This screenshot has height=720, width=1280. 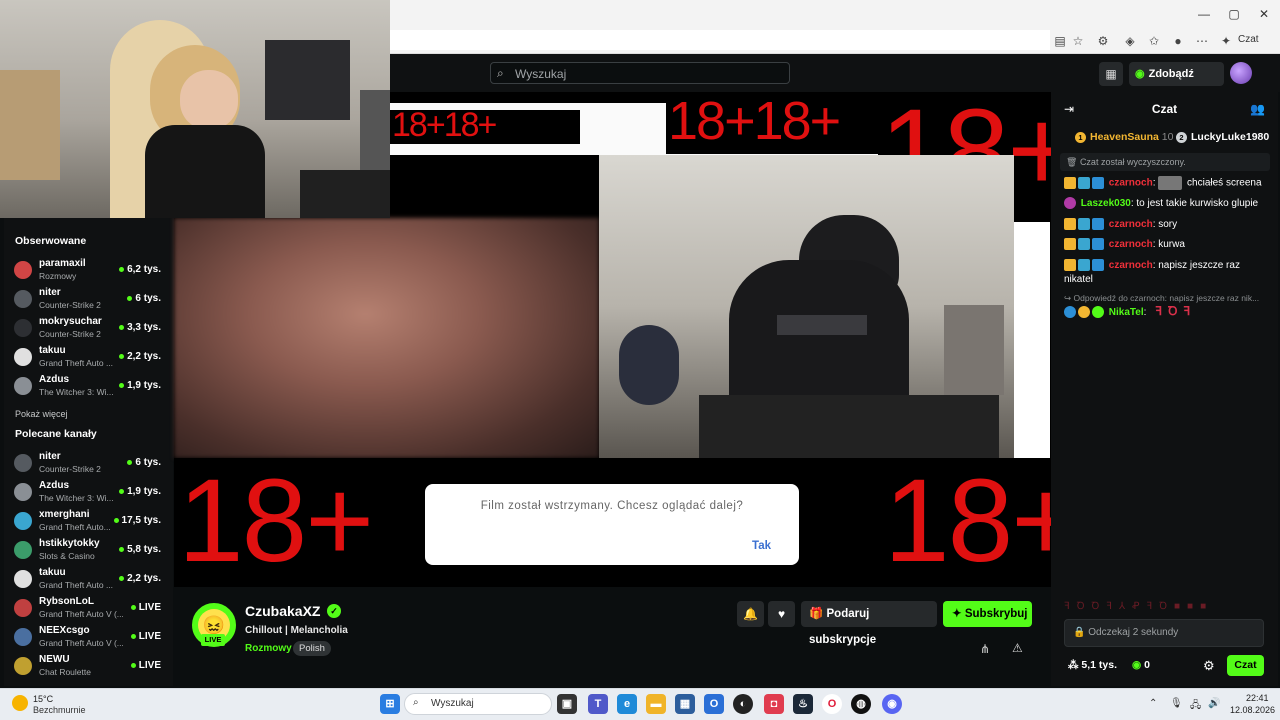 I want to click on address-field, so click(x=720, y=40).